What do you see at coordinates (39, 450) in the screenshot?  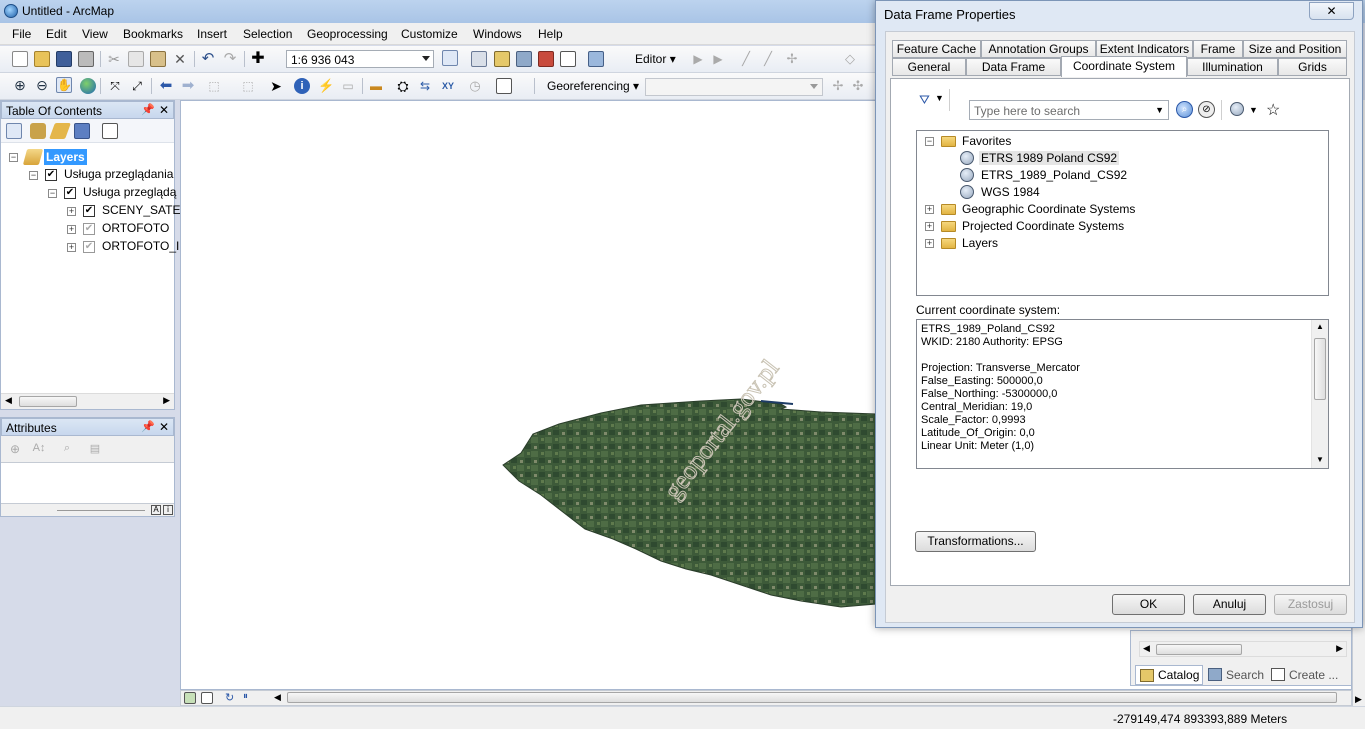 I see `sort-icon: A↕` at bounding box center [39, 450].